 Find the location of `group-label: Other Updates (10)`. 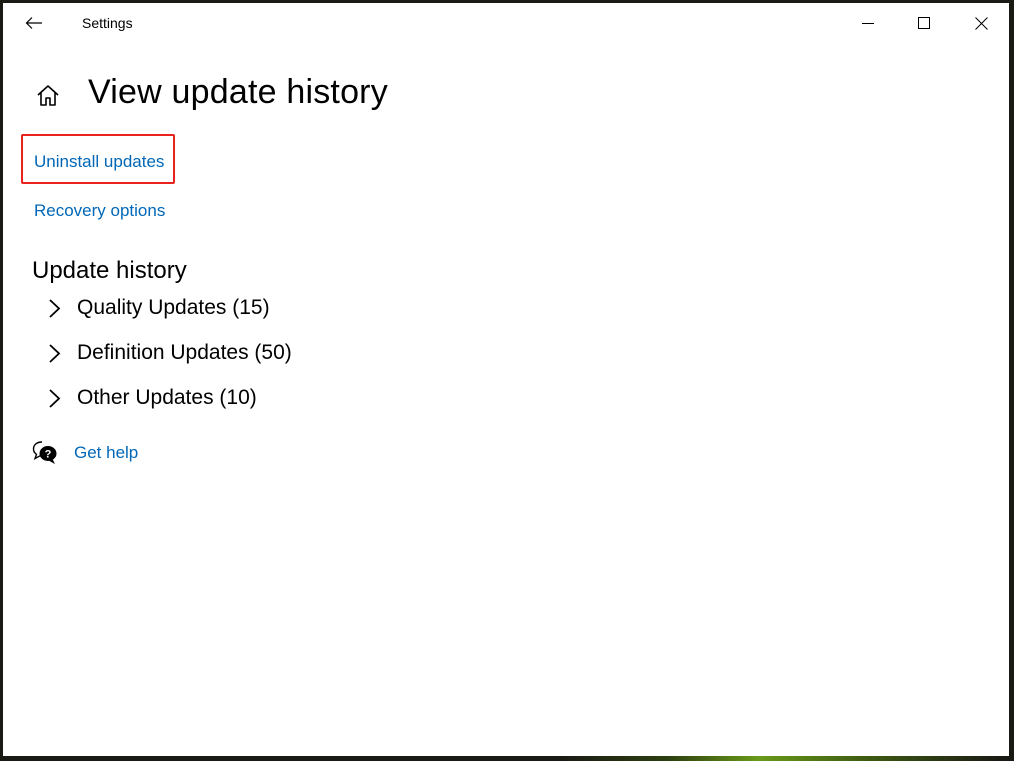

group-label: Other Updates (10) is located at coordinates (167, 397).